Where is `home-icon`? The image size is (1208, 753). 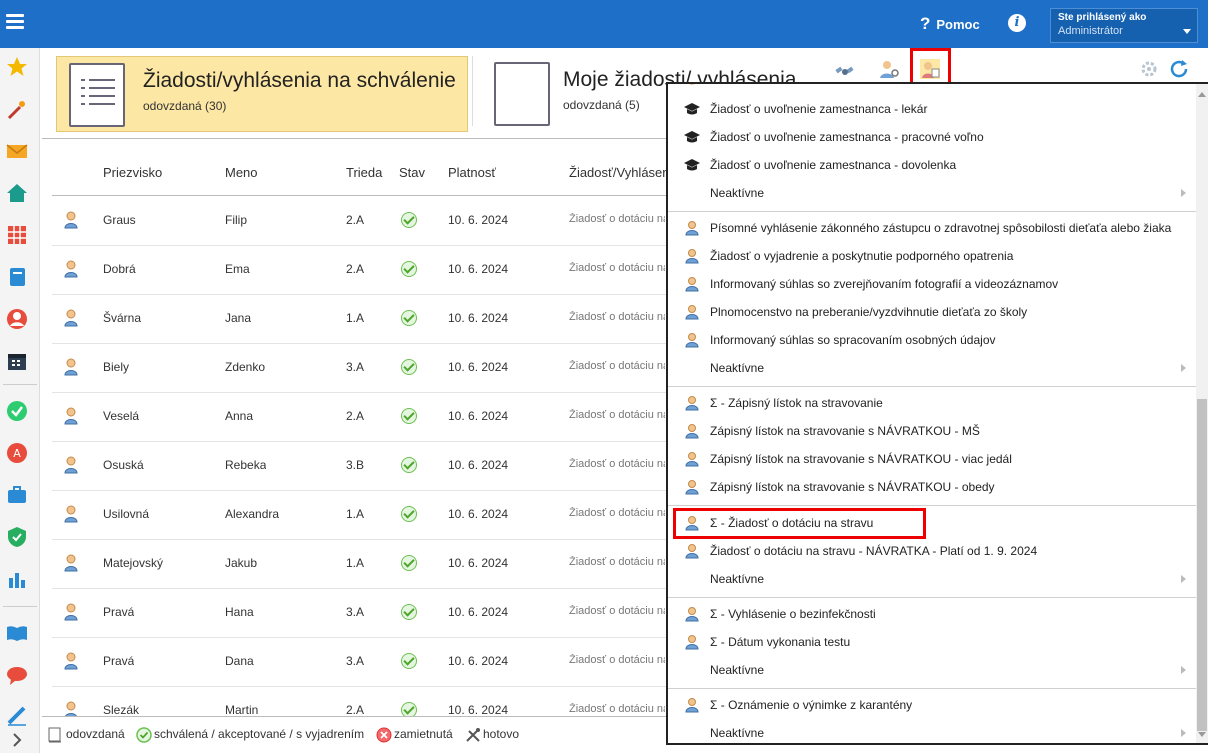 home-icon is located at coordinates (17, 193).